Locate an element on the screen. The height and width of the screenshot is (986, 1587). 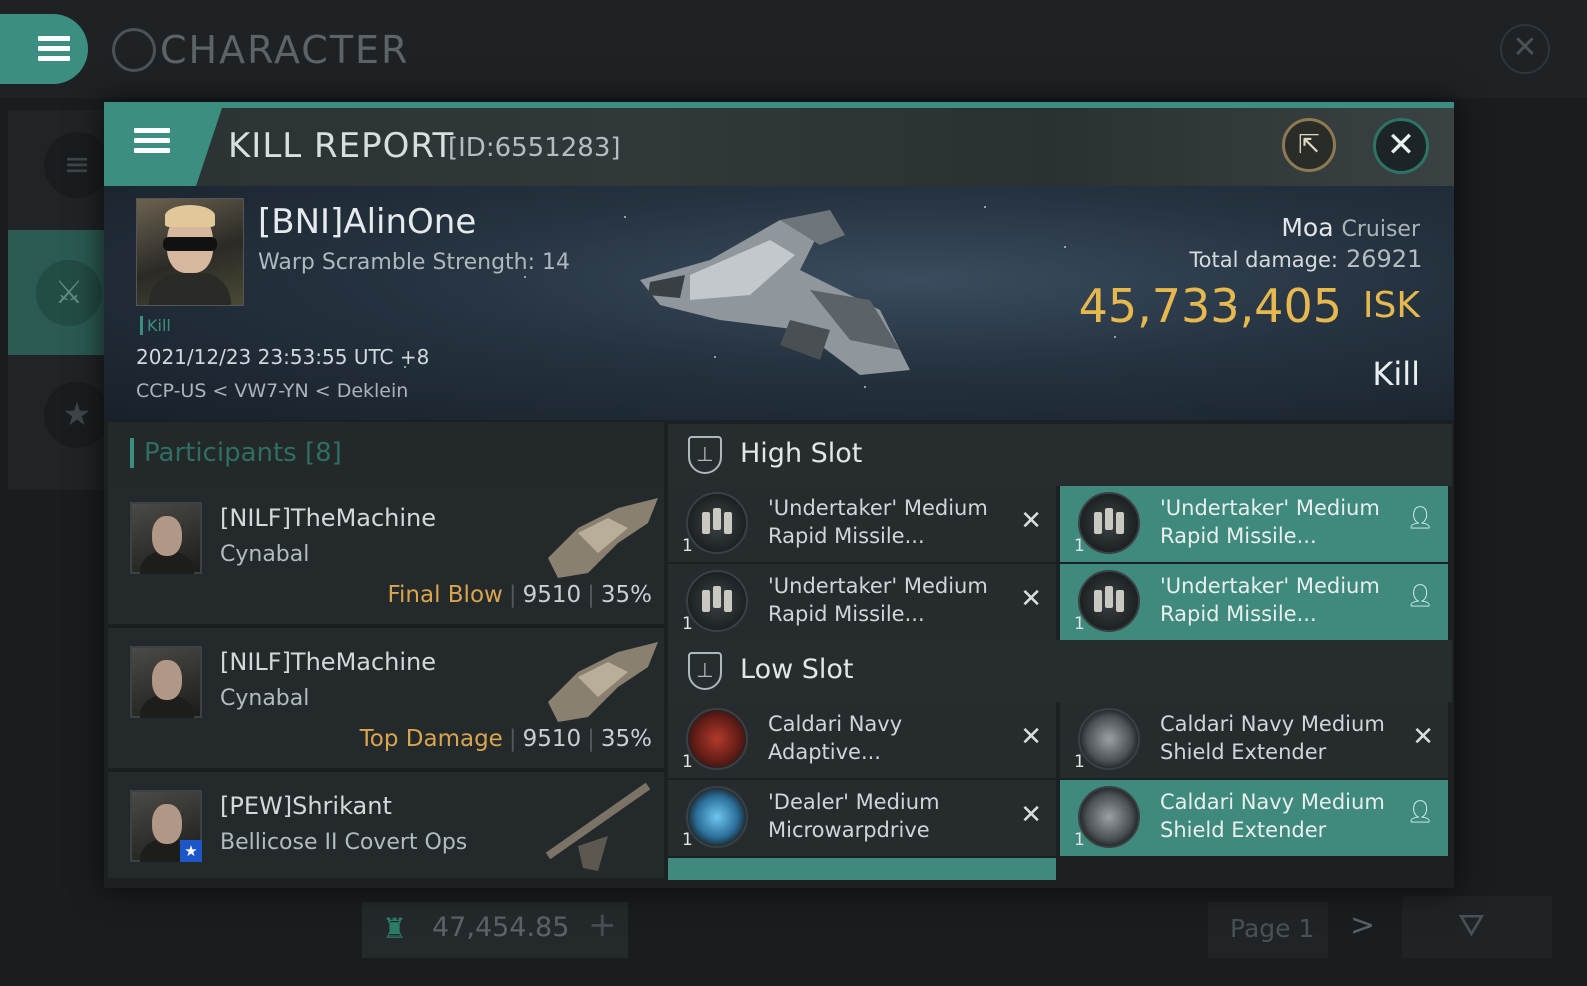
kill-datetime: 2021/12/23 23:53:55 UTC +8 is located at coordinates (283, 357).